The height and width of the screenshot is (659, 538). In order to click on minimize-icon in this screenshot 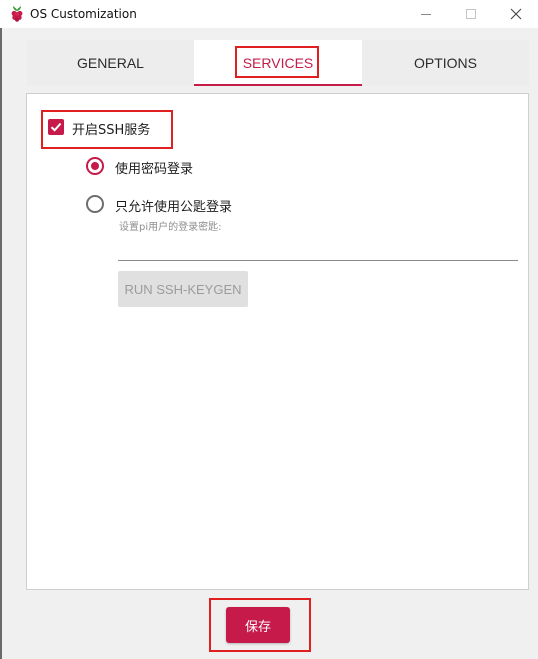, I will do `click(426, 14)`.